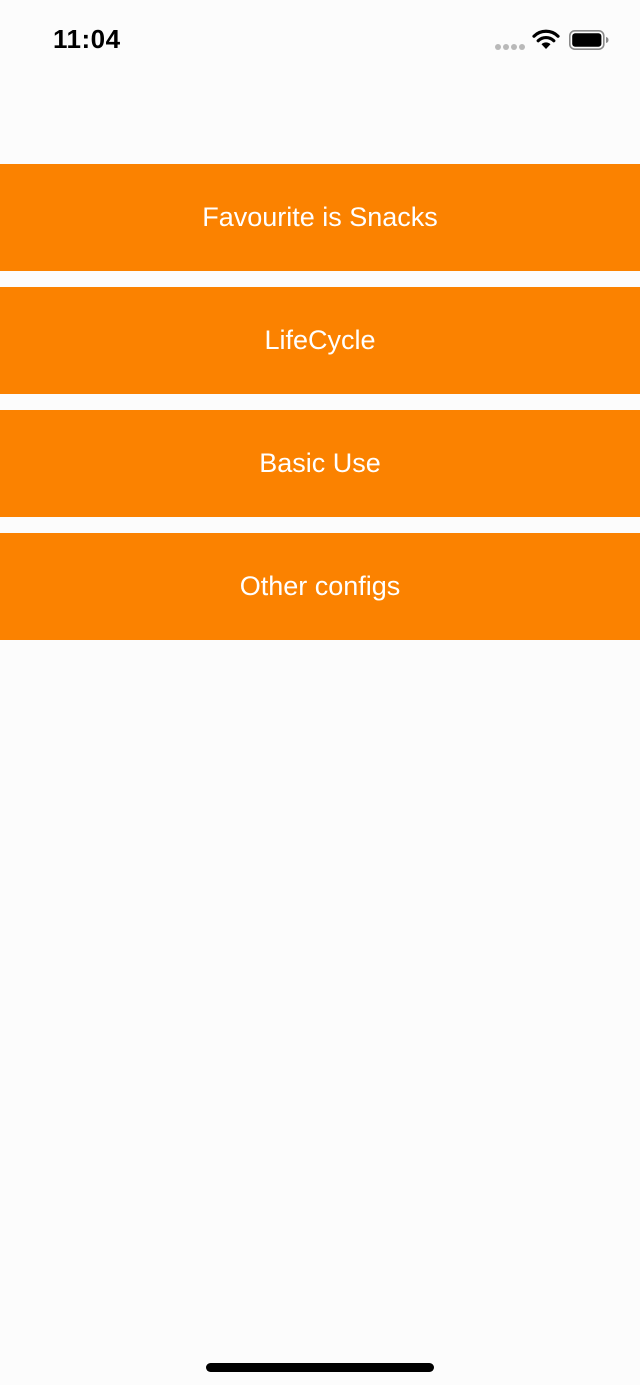 Image resolution: width=640 pixels, height=1385 pixels. I want to click on battery-icon, so click(589, 40).